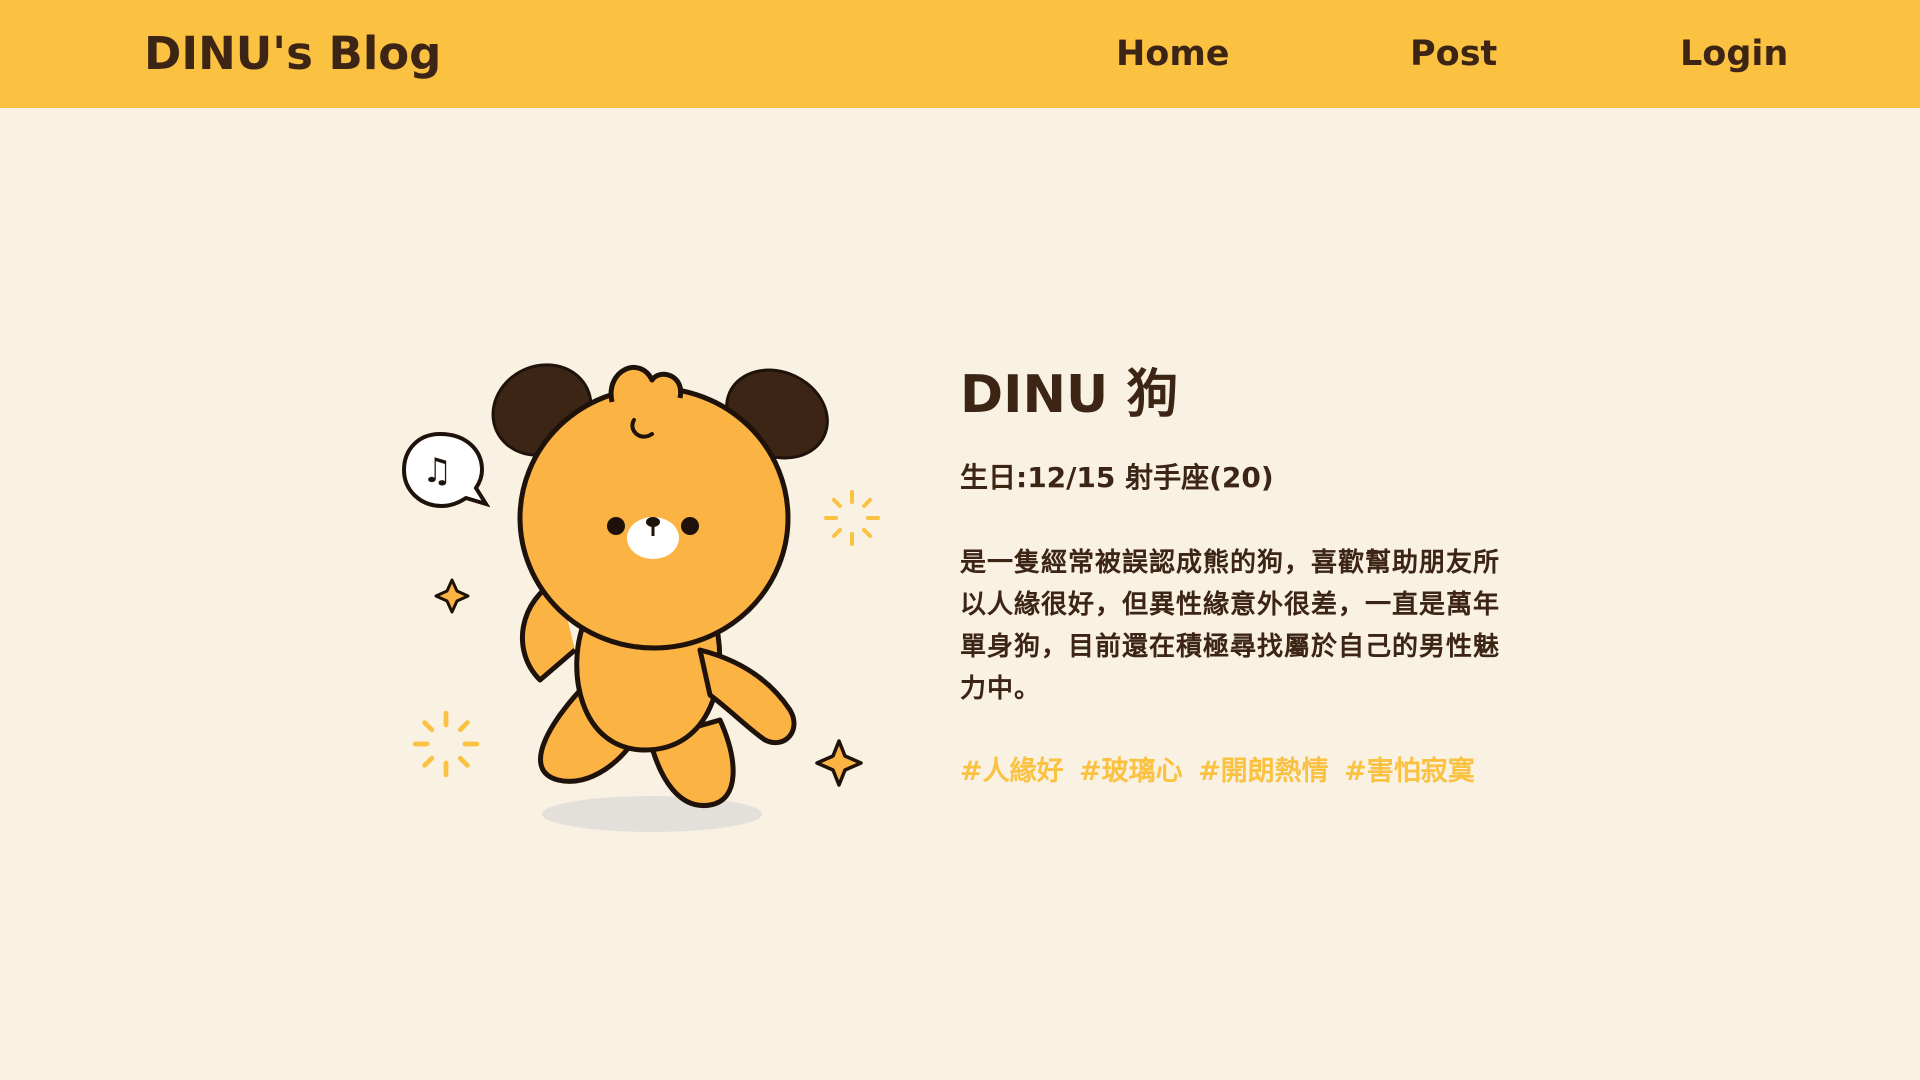  Describe the element at coordinates (1131, 771) in the screenshot. I see `tag: #玻璃心` at that location.